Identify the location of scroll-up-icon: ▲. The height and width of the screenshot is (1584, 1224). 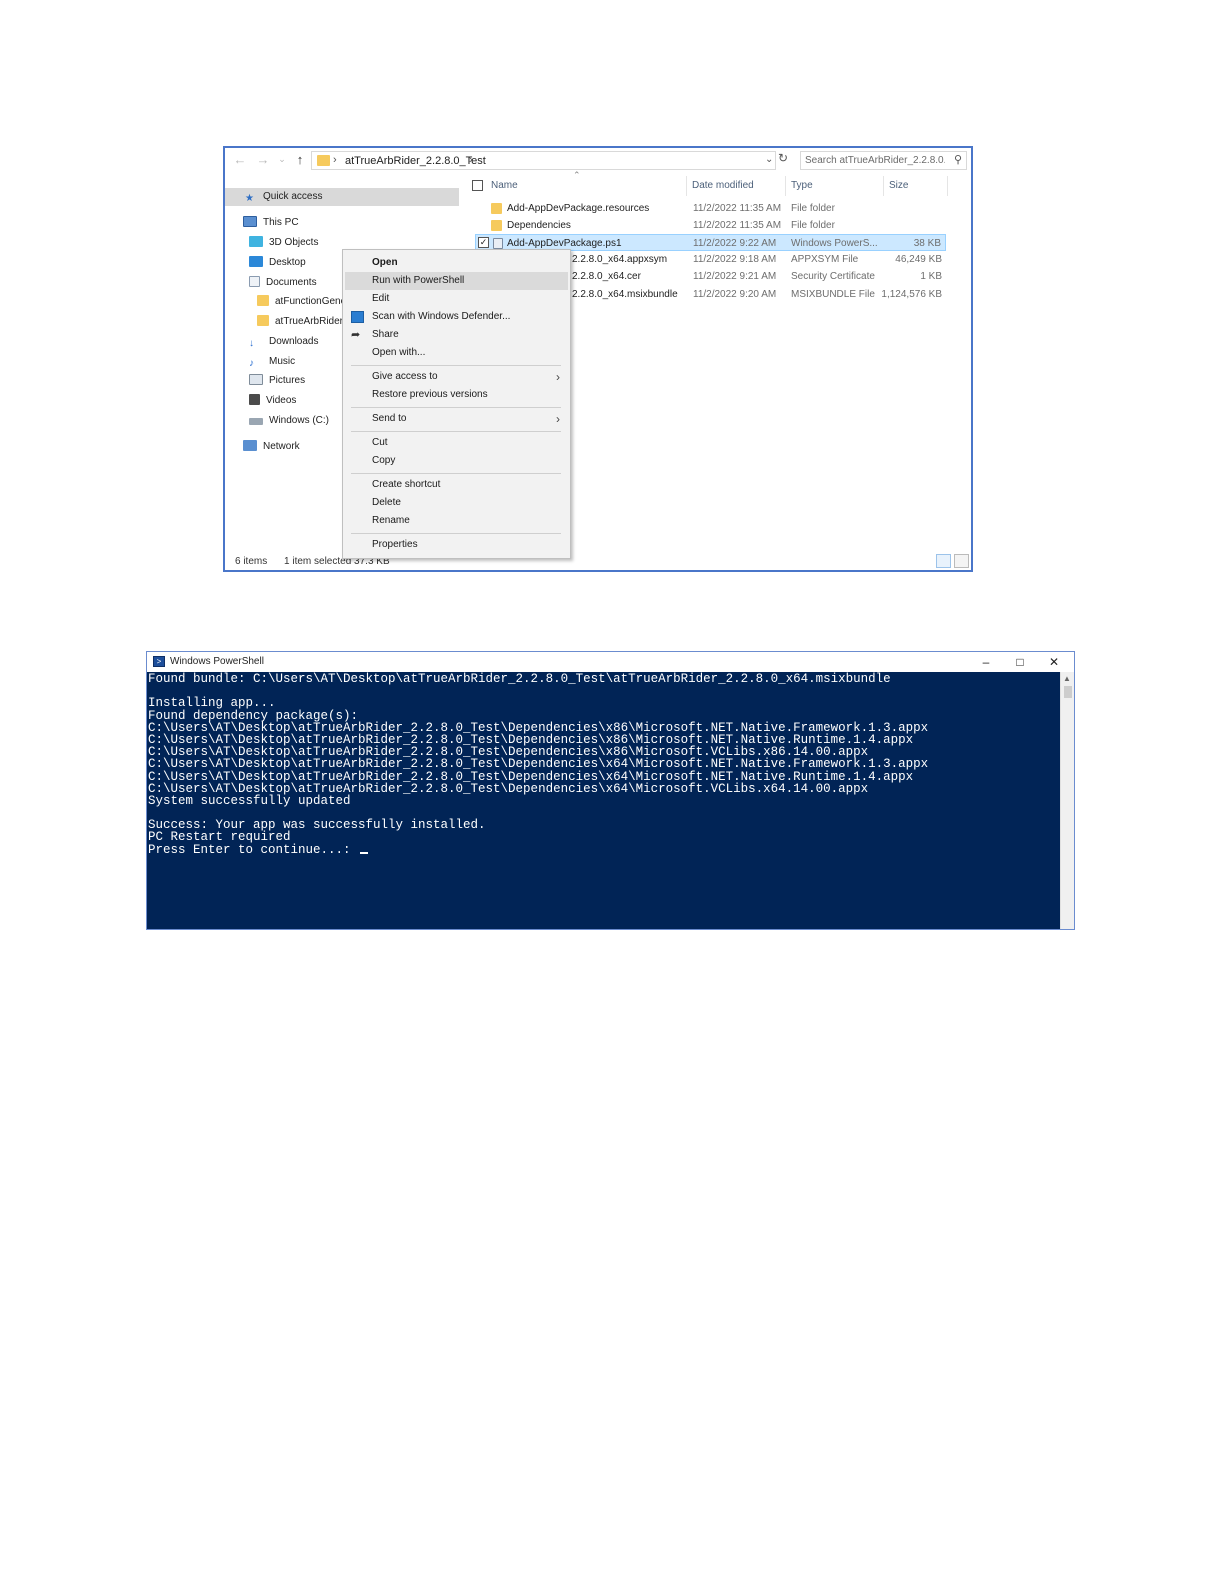
(1067, 678).